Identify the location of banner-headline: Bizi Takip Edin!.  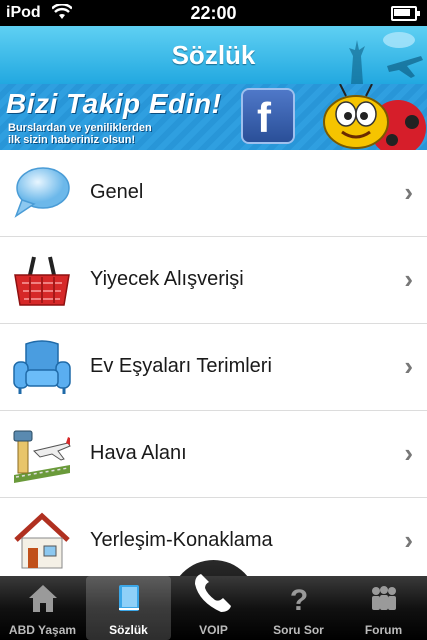
(114, 103).